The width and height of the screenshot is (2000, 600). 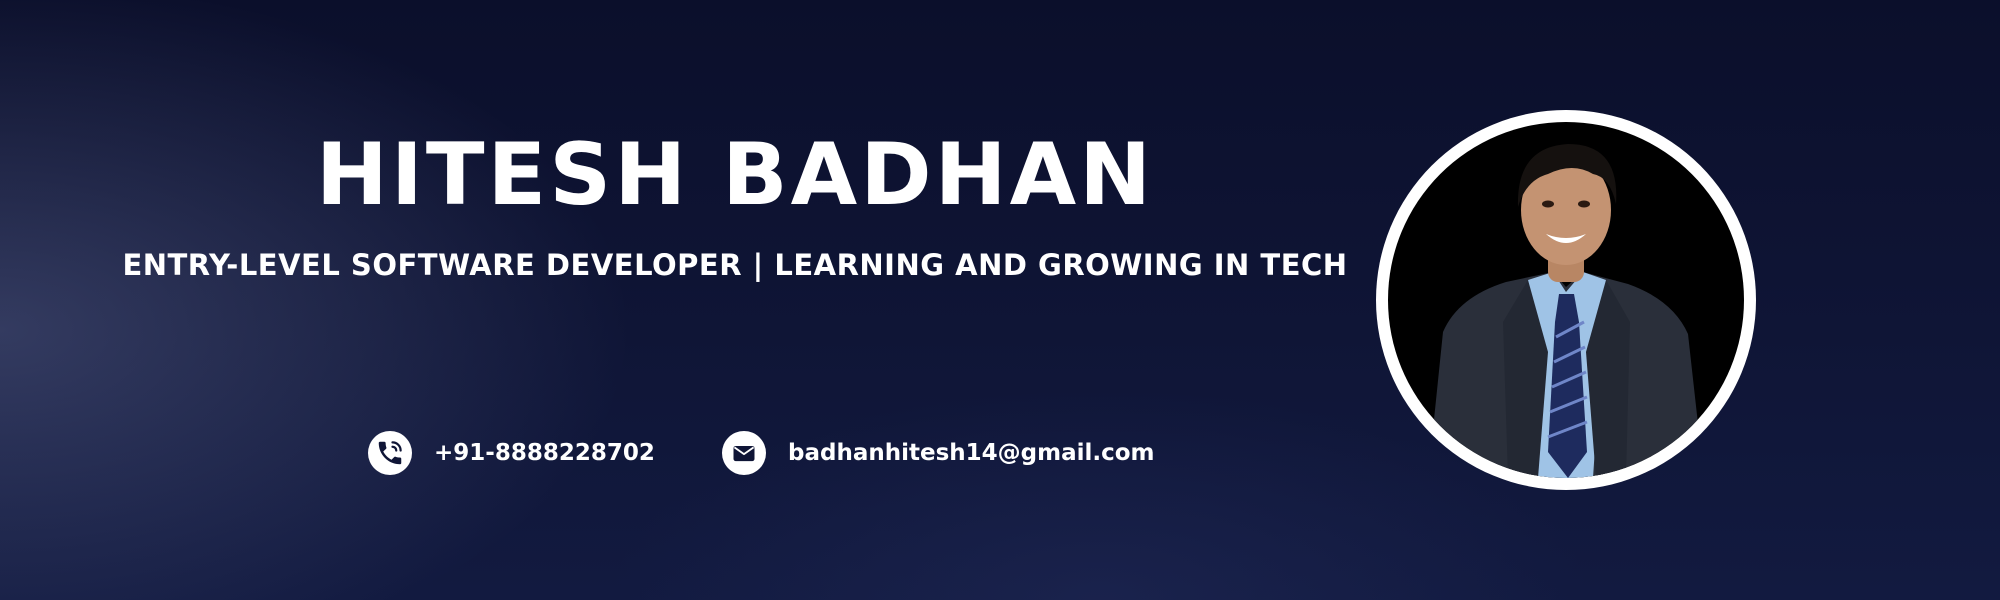 I want to click on mail-icon, so click(x=744, y=453).